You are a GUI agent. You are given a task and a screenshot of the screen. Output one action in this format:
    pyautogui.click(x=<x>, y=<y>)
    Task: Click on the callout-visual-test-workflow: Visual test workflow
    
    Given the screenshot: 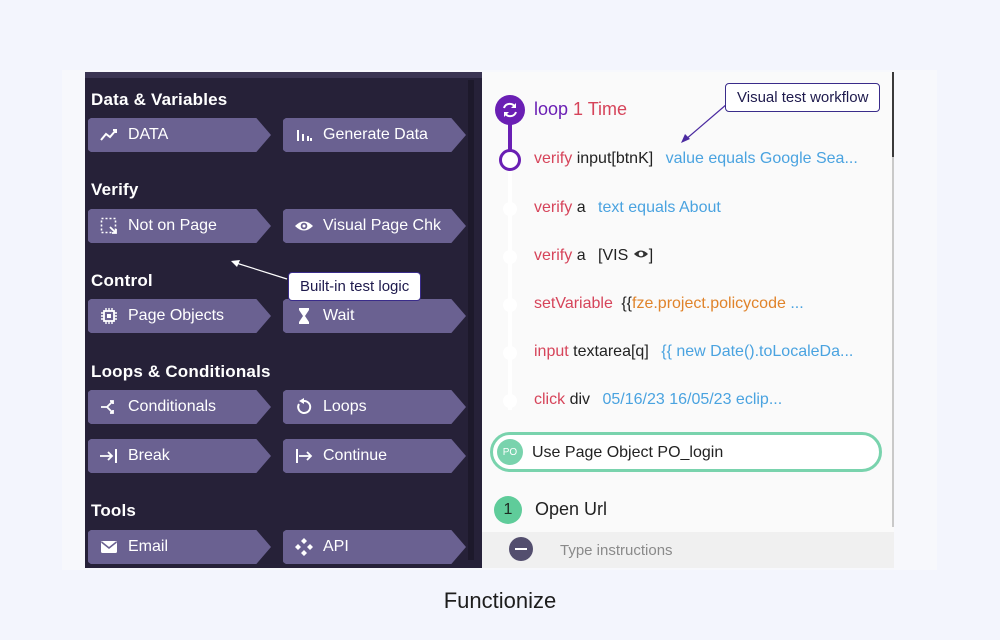 What is the action you would take?
    pyautogui.click(x=803, y=97)
    